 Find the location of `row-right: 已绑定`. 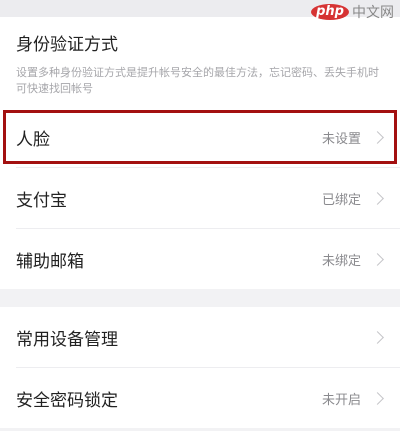

row-right: 已绑定 is located at coordinates (354, 198).